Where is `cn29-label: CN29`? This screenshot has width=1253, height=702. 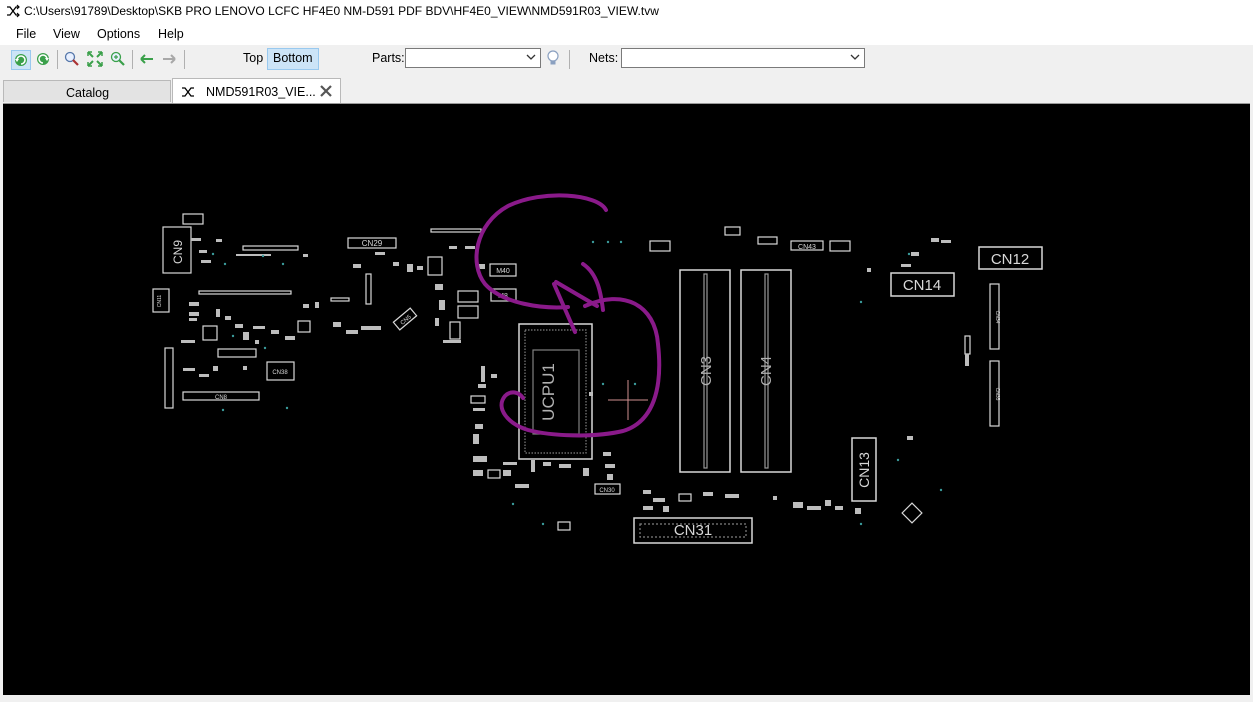
cn29-label: CN29 is located at coordinates (372, 243).